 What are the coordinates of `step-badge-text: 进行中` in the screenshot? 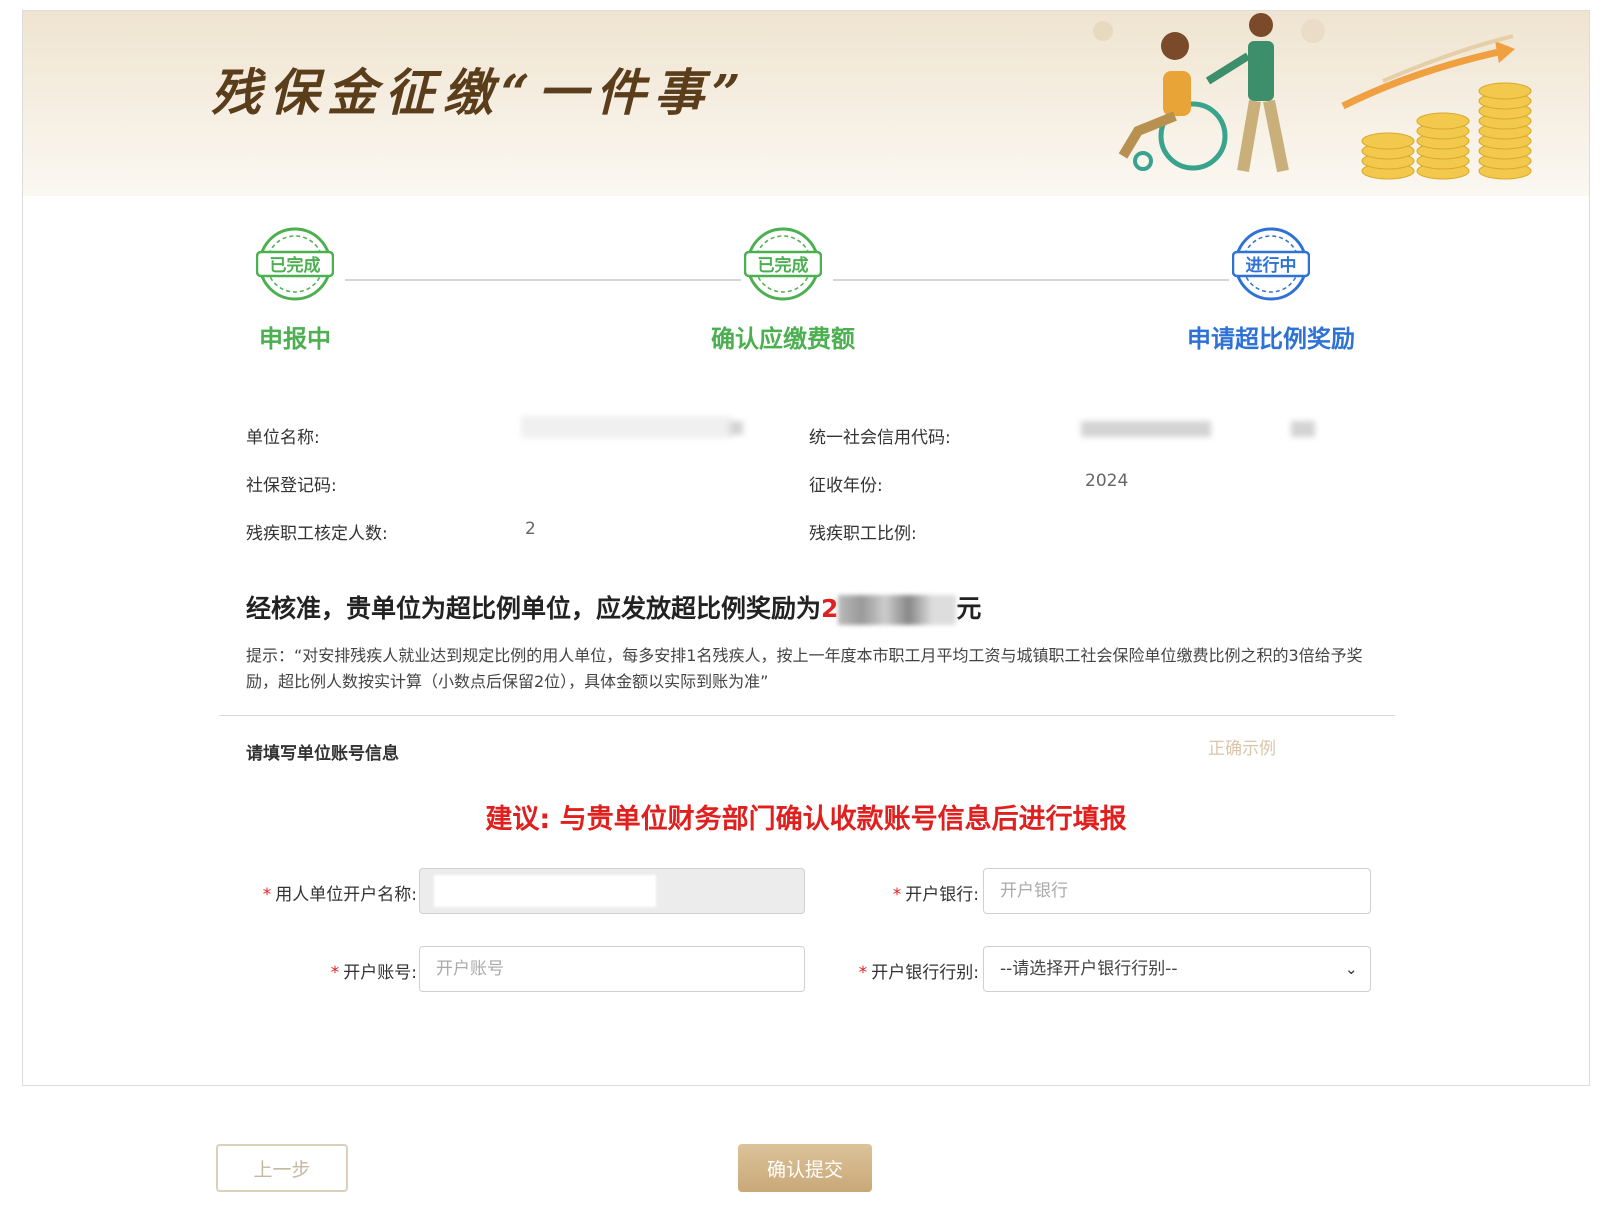 It's located at (1271, 265).